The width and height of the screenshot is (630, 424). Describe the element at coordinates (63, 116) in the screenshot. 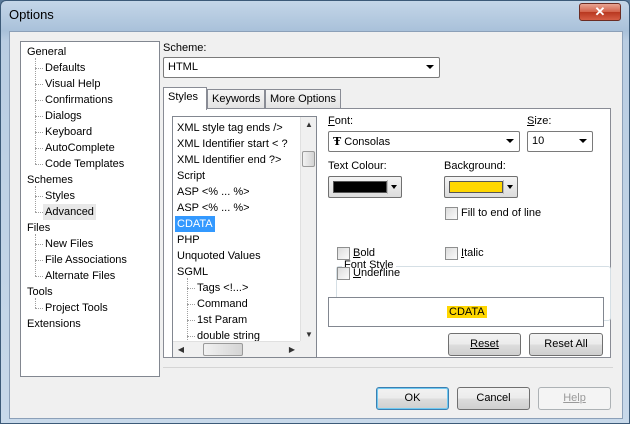

I see `tree-item-dialogs: Dialogs` at that location.